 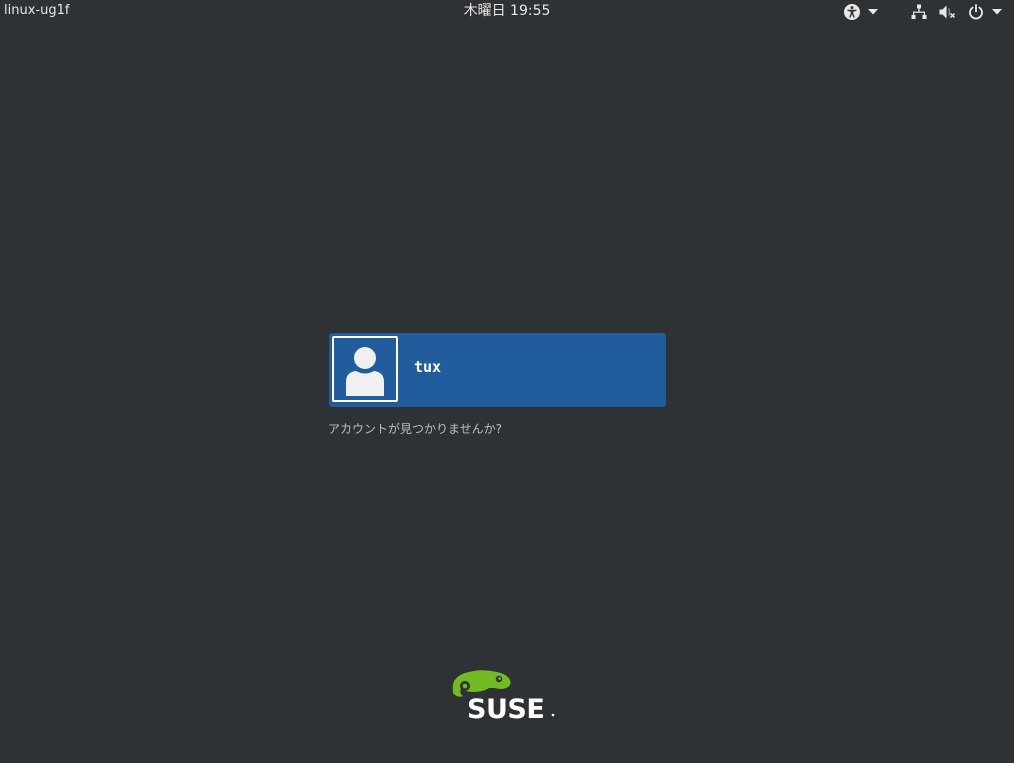 I want to click on top-bar: linux-ug1f 木曜日 19:55, so click(x=507, y=12).